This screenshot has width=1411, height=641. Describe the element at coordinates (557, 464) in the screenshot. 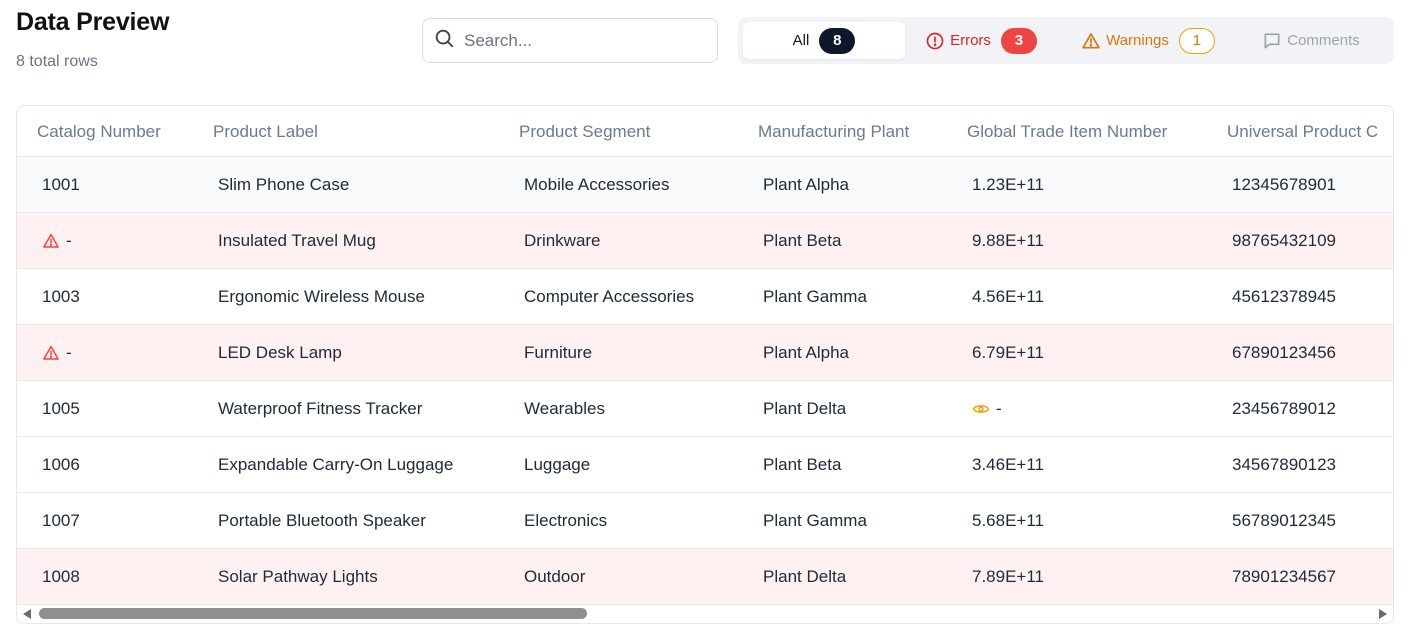

I see `cell-product-segment: Luggage` at that location.